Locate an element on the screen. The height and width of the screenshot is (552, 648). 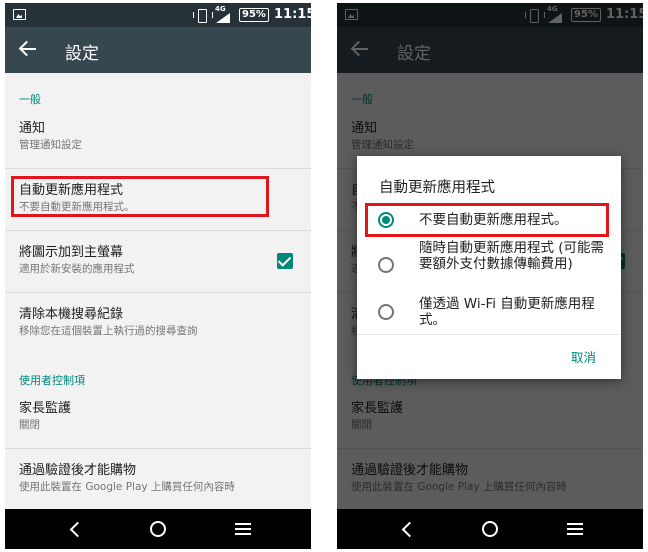
signal-icon is located at coordinates (223, 18).